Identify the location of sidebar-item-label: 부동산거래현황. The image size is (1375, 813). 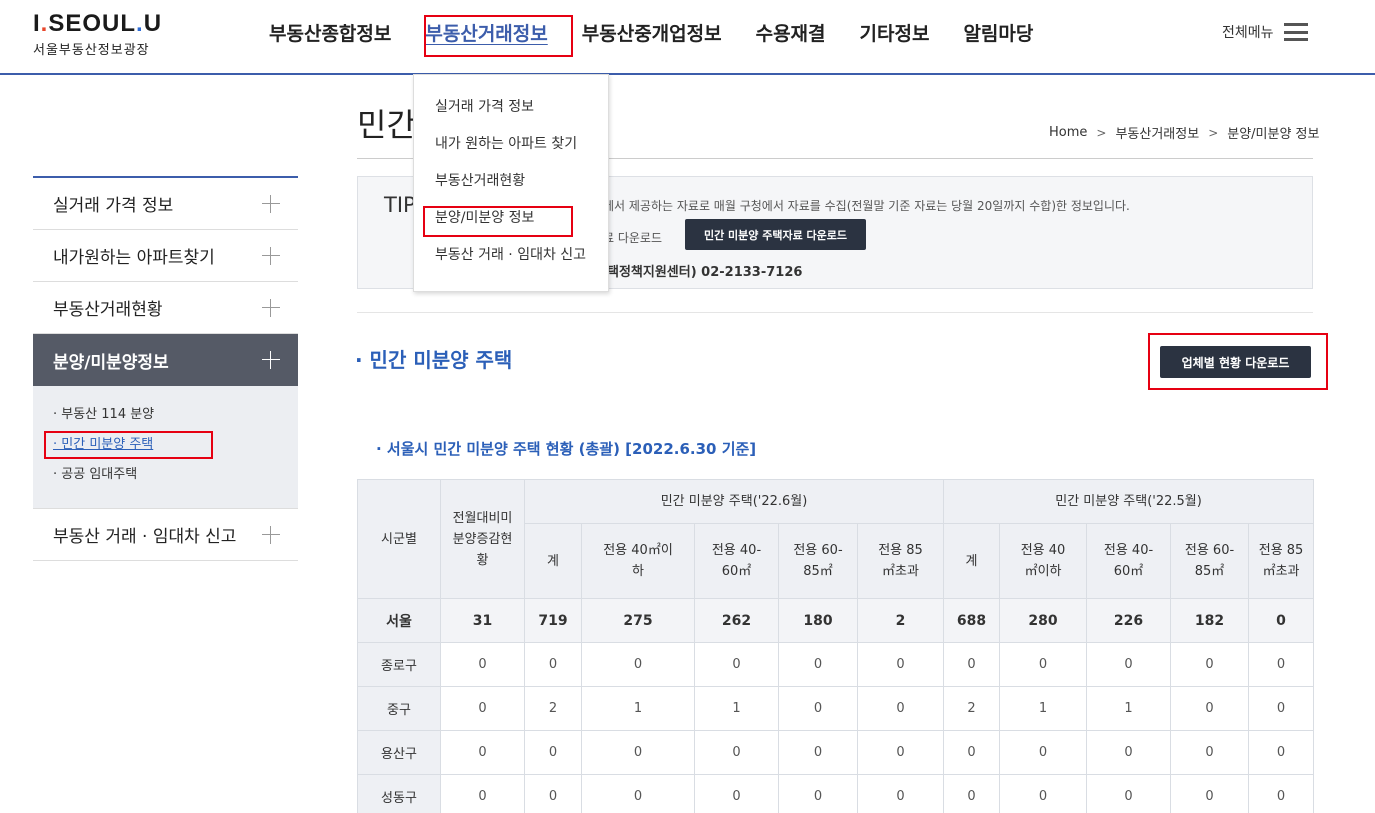
(108, 310).